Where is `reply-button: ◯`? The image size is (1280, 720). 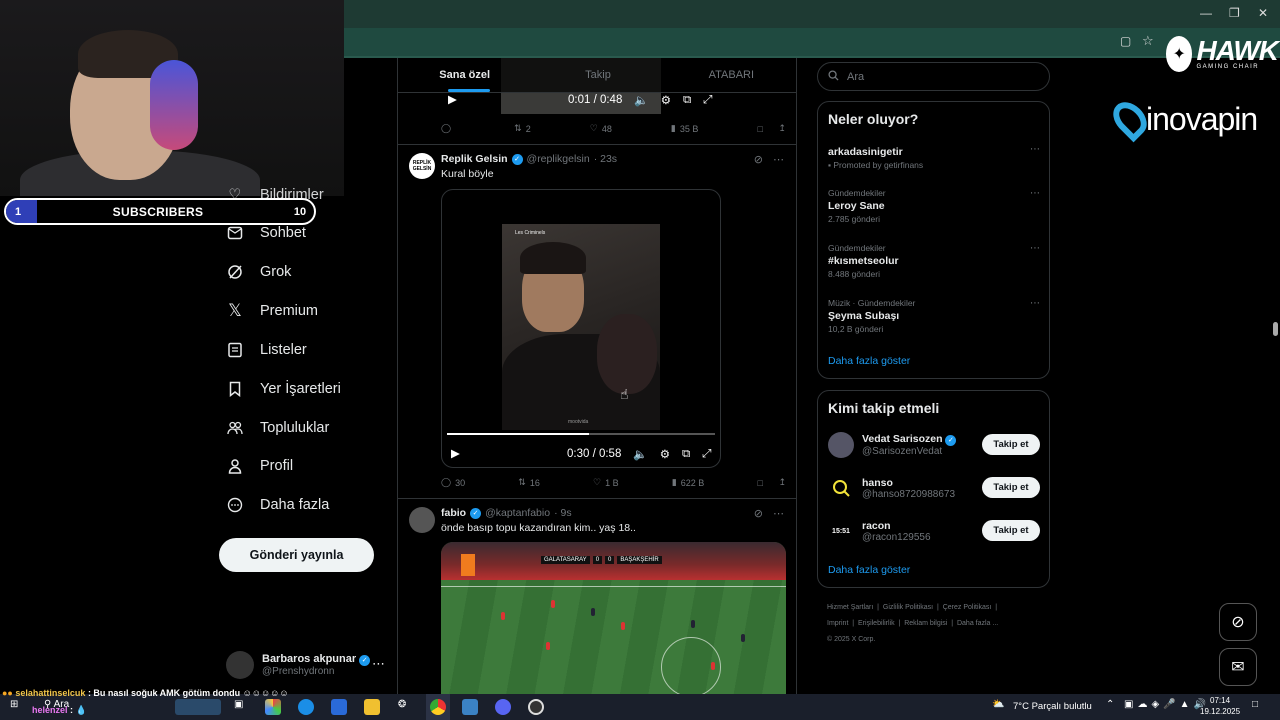
reply-button: ◯ is located at coordinates (448, 128).